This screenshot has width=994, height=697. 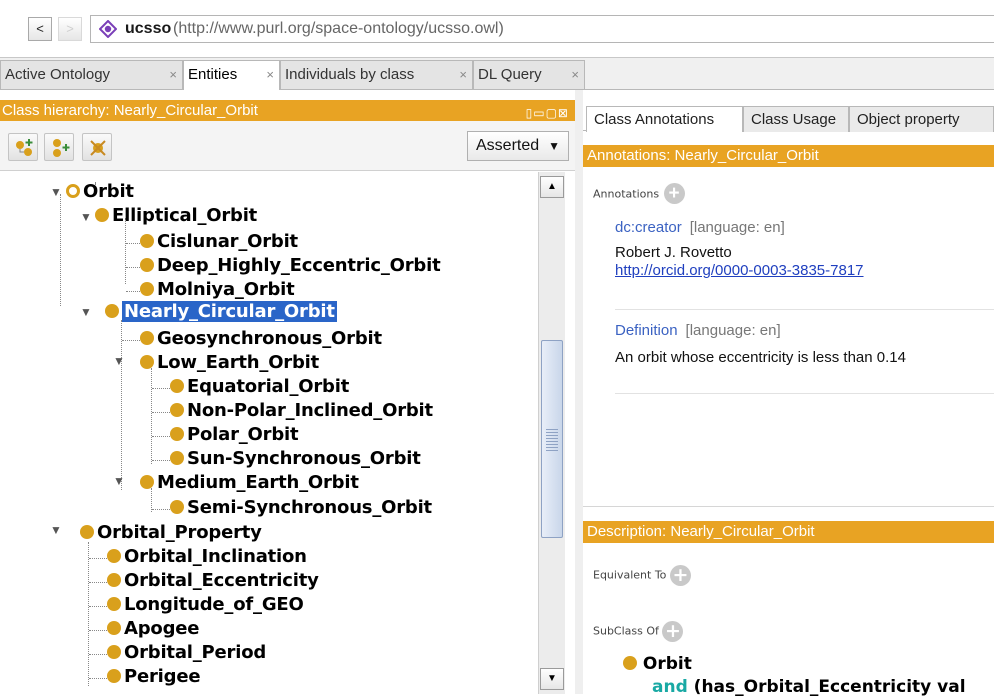 I want to click on tree-node-elliptical-orbit: Elliptical_Orbit, so click(x=176, y=216).